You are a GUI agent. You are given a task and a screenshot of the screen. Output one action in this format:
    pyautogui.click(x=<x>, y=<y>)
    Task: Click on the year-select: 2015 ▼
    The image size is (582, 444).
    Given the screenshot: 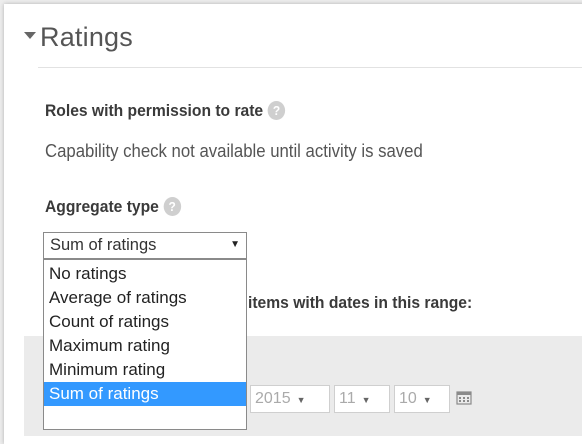 What is the action you would take?
    pyautogui.click(x=290, y=399)
    